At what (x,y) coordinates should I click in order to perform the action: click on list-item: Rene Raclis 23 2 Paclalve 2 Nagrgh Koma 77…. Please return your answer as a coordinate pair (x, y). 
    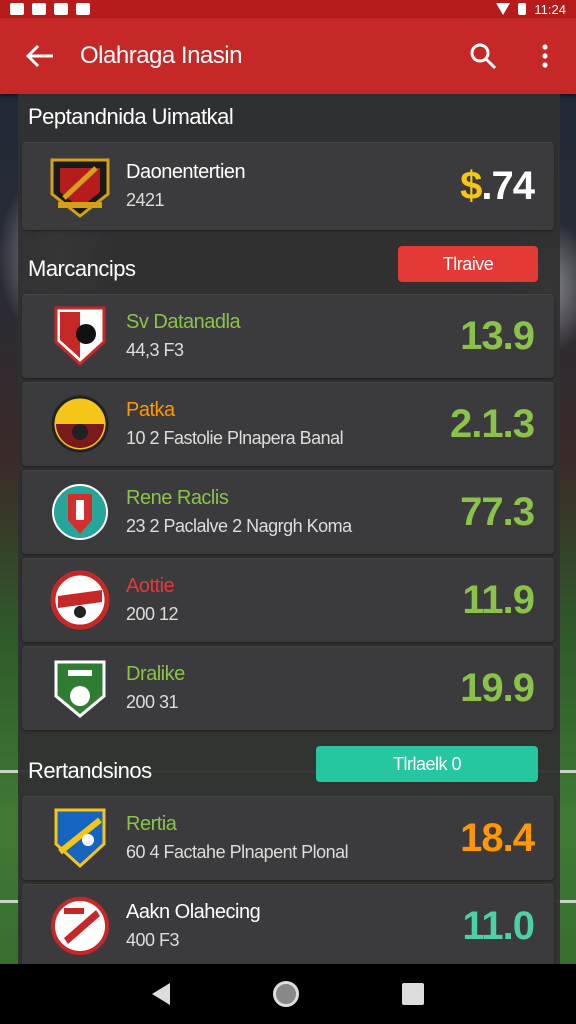
    Looking at the image, I should click on (288, 512).